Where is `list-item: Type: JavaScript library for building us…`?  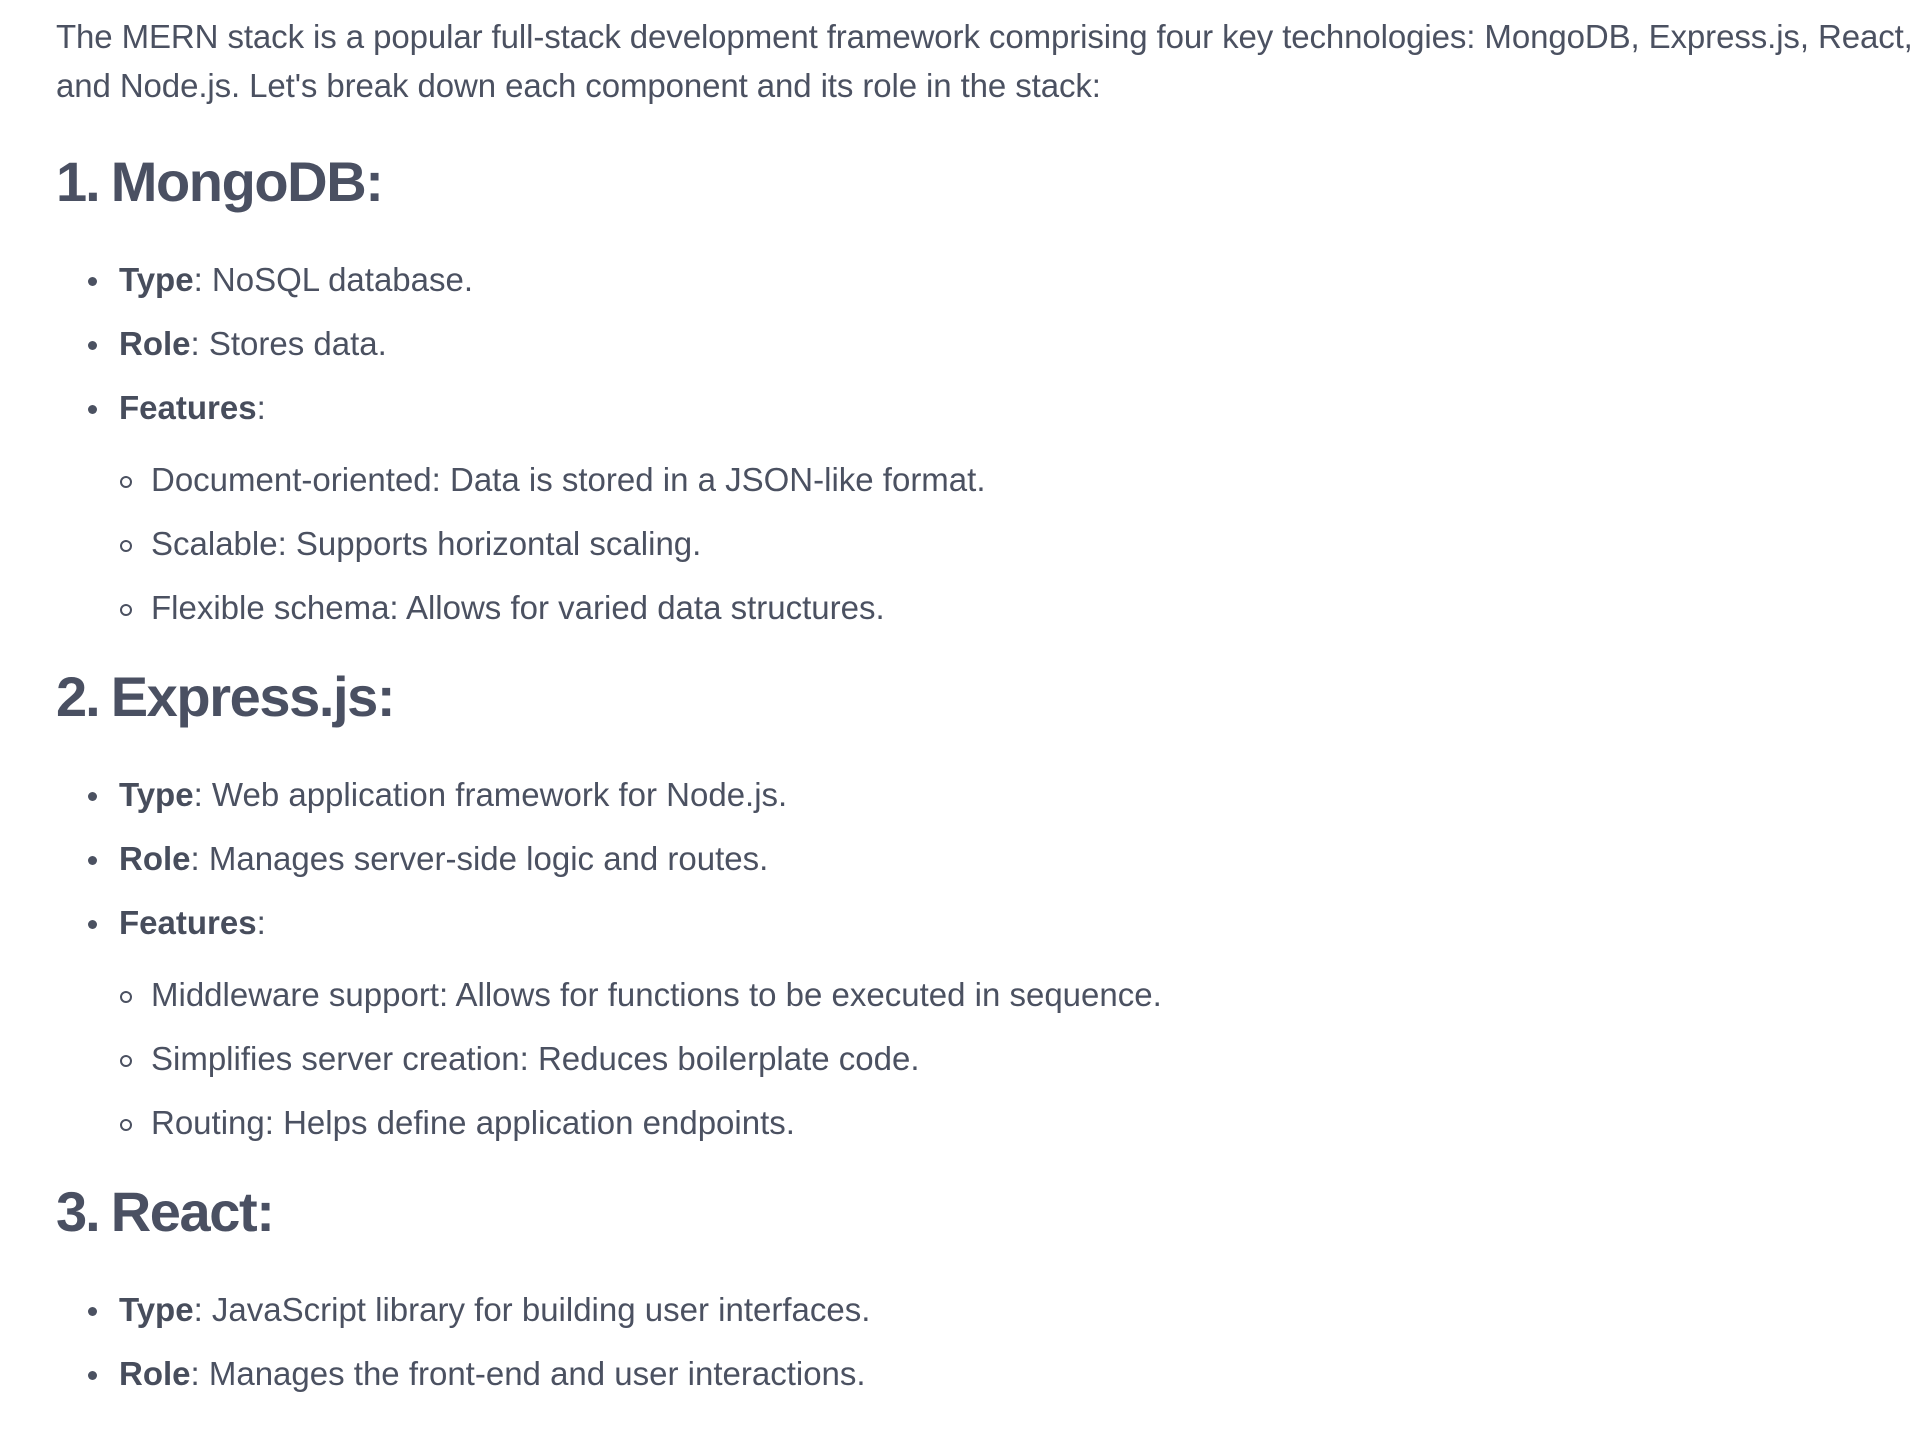 list-item: Type: JavaScript library for building us… is located at coordinates (463, 1310).